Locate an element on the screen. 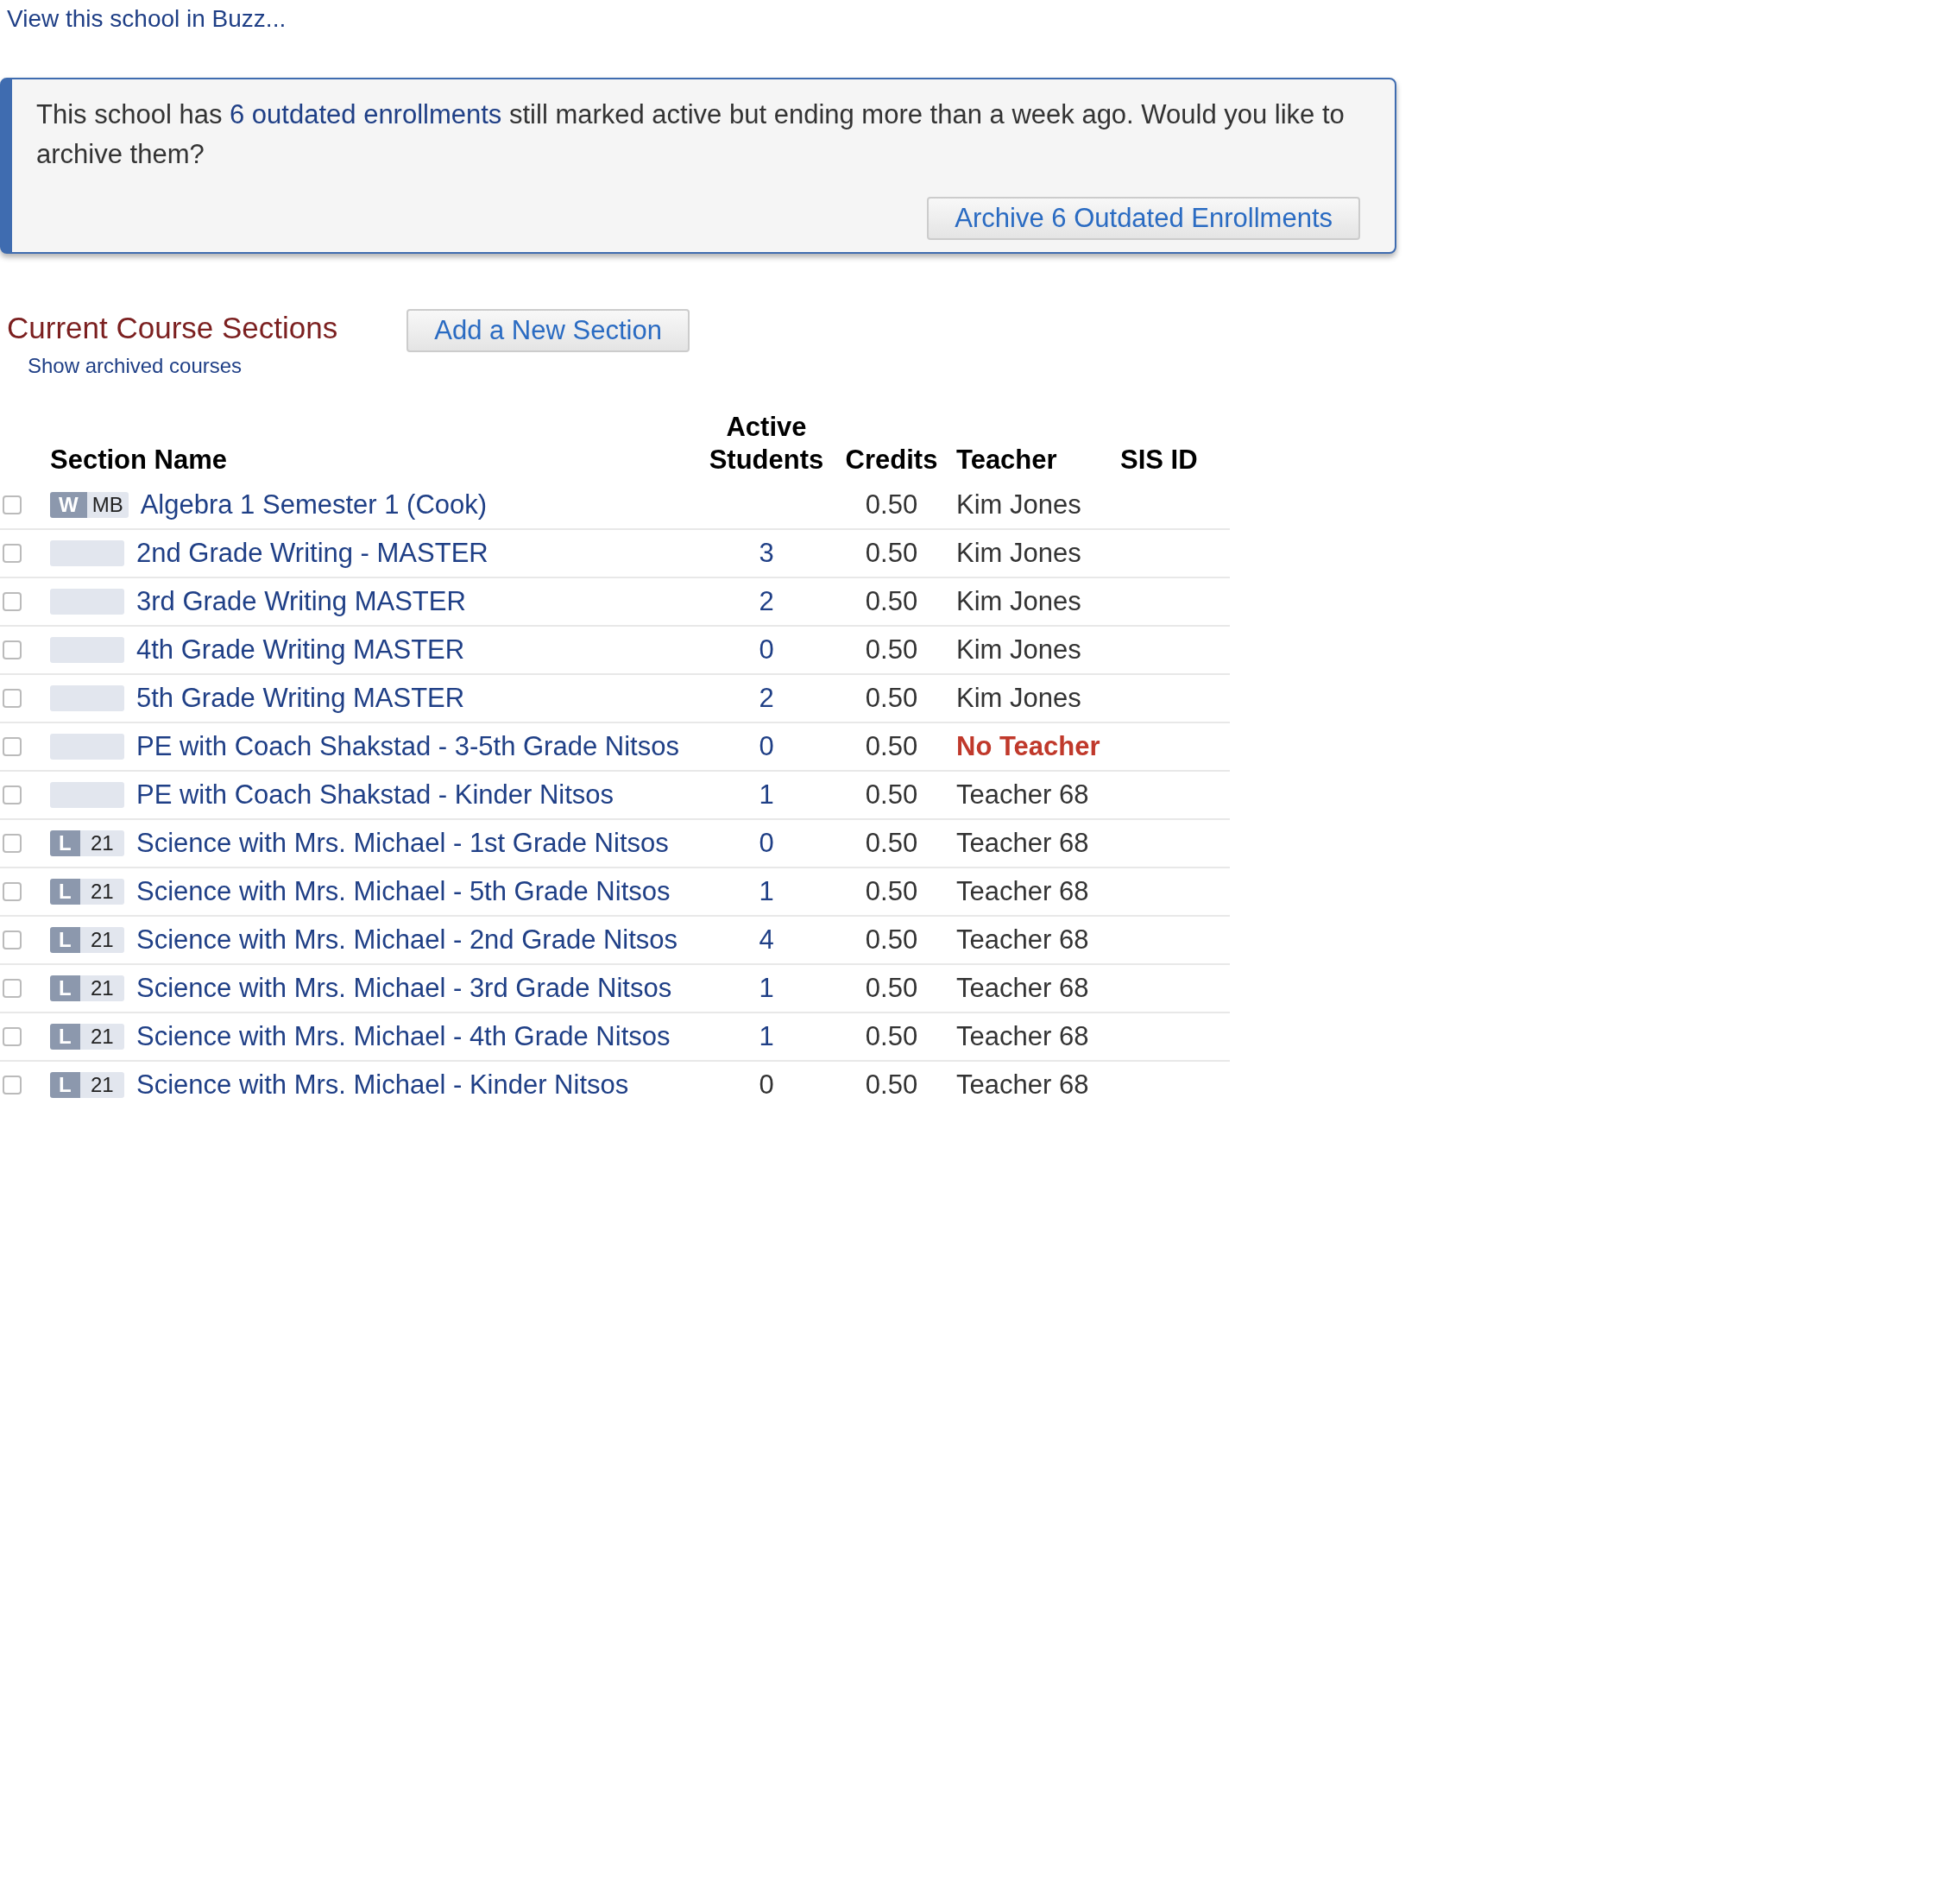 This screenshot has width=1960, height=1880. section-title: Current Course Sections is located at coordinates (173, 328).